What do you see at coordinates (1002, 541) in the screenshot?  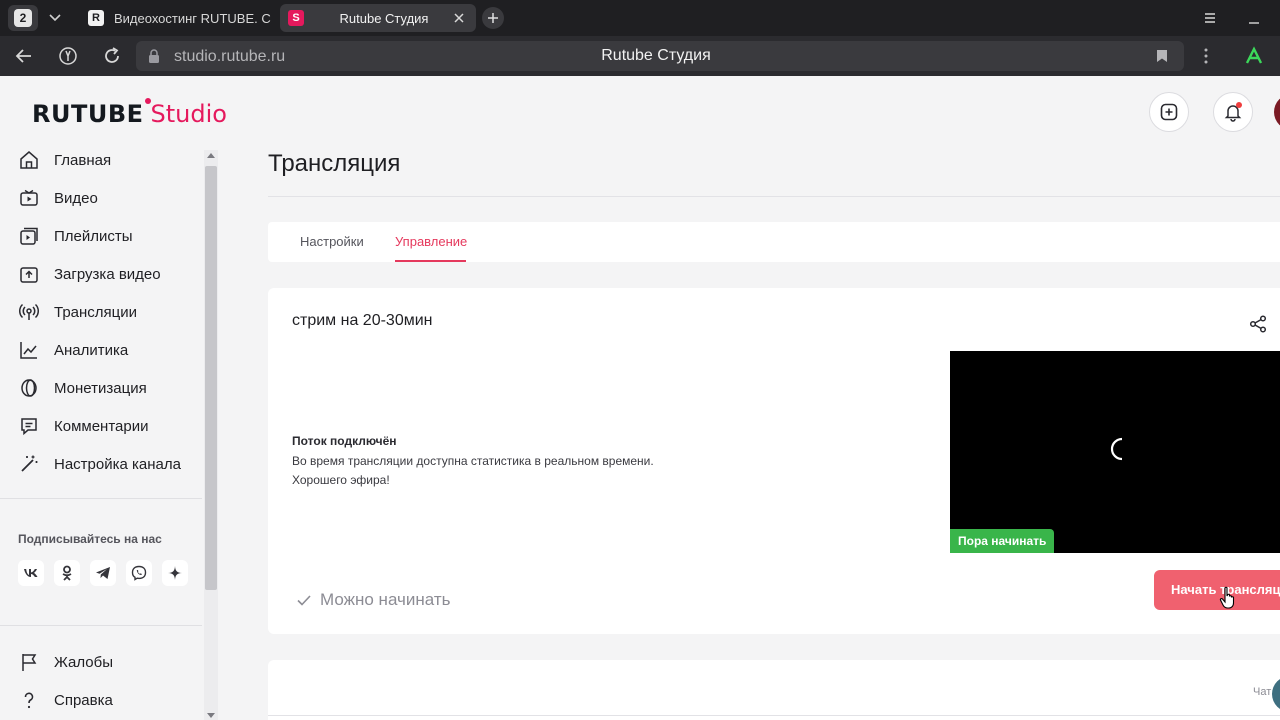 I see `preview-status-badge: Пора начинать` at bounding box center [1002, 541].